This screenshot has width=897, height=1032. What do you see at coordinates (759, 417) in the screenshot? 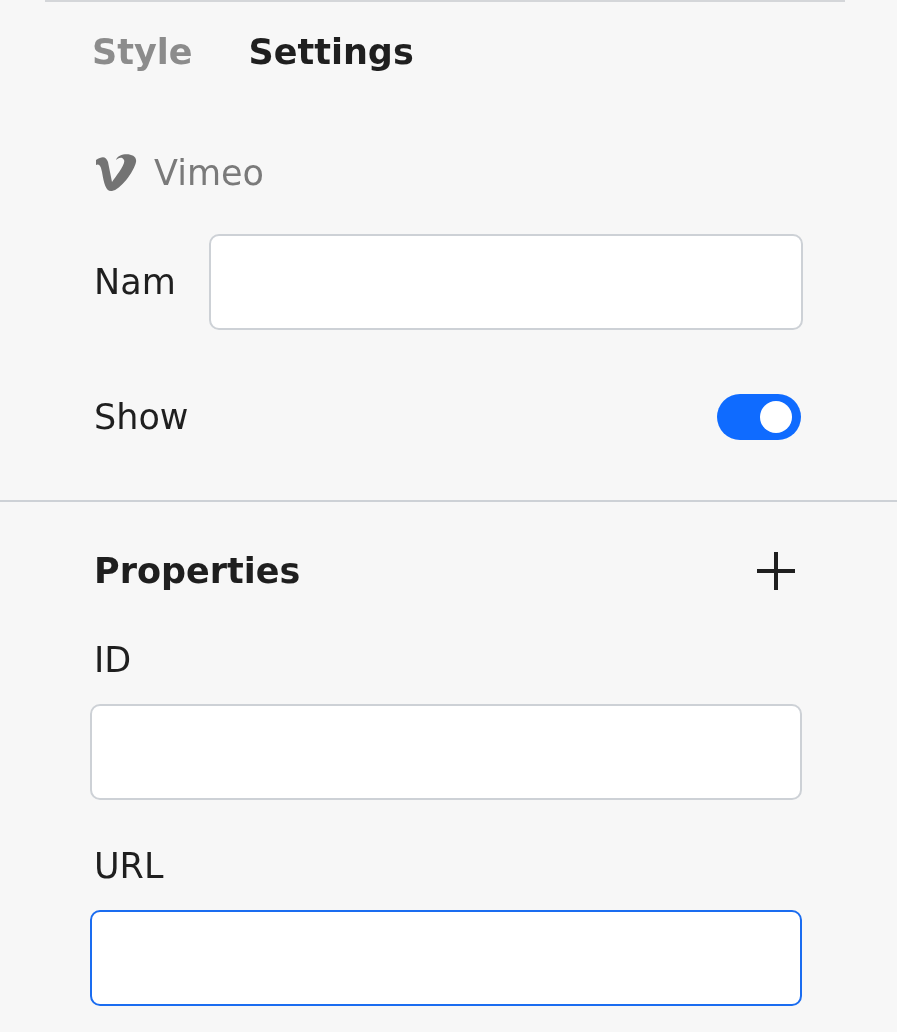
I see `show-toggle` at bounding box center [759, 417].